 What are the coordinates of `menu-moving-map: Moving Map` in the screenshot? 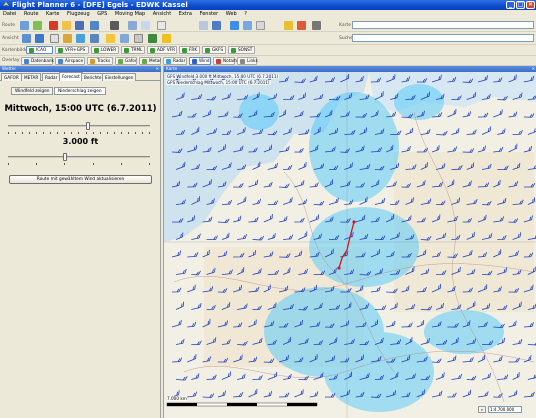 It's located at (130, 14).